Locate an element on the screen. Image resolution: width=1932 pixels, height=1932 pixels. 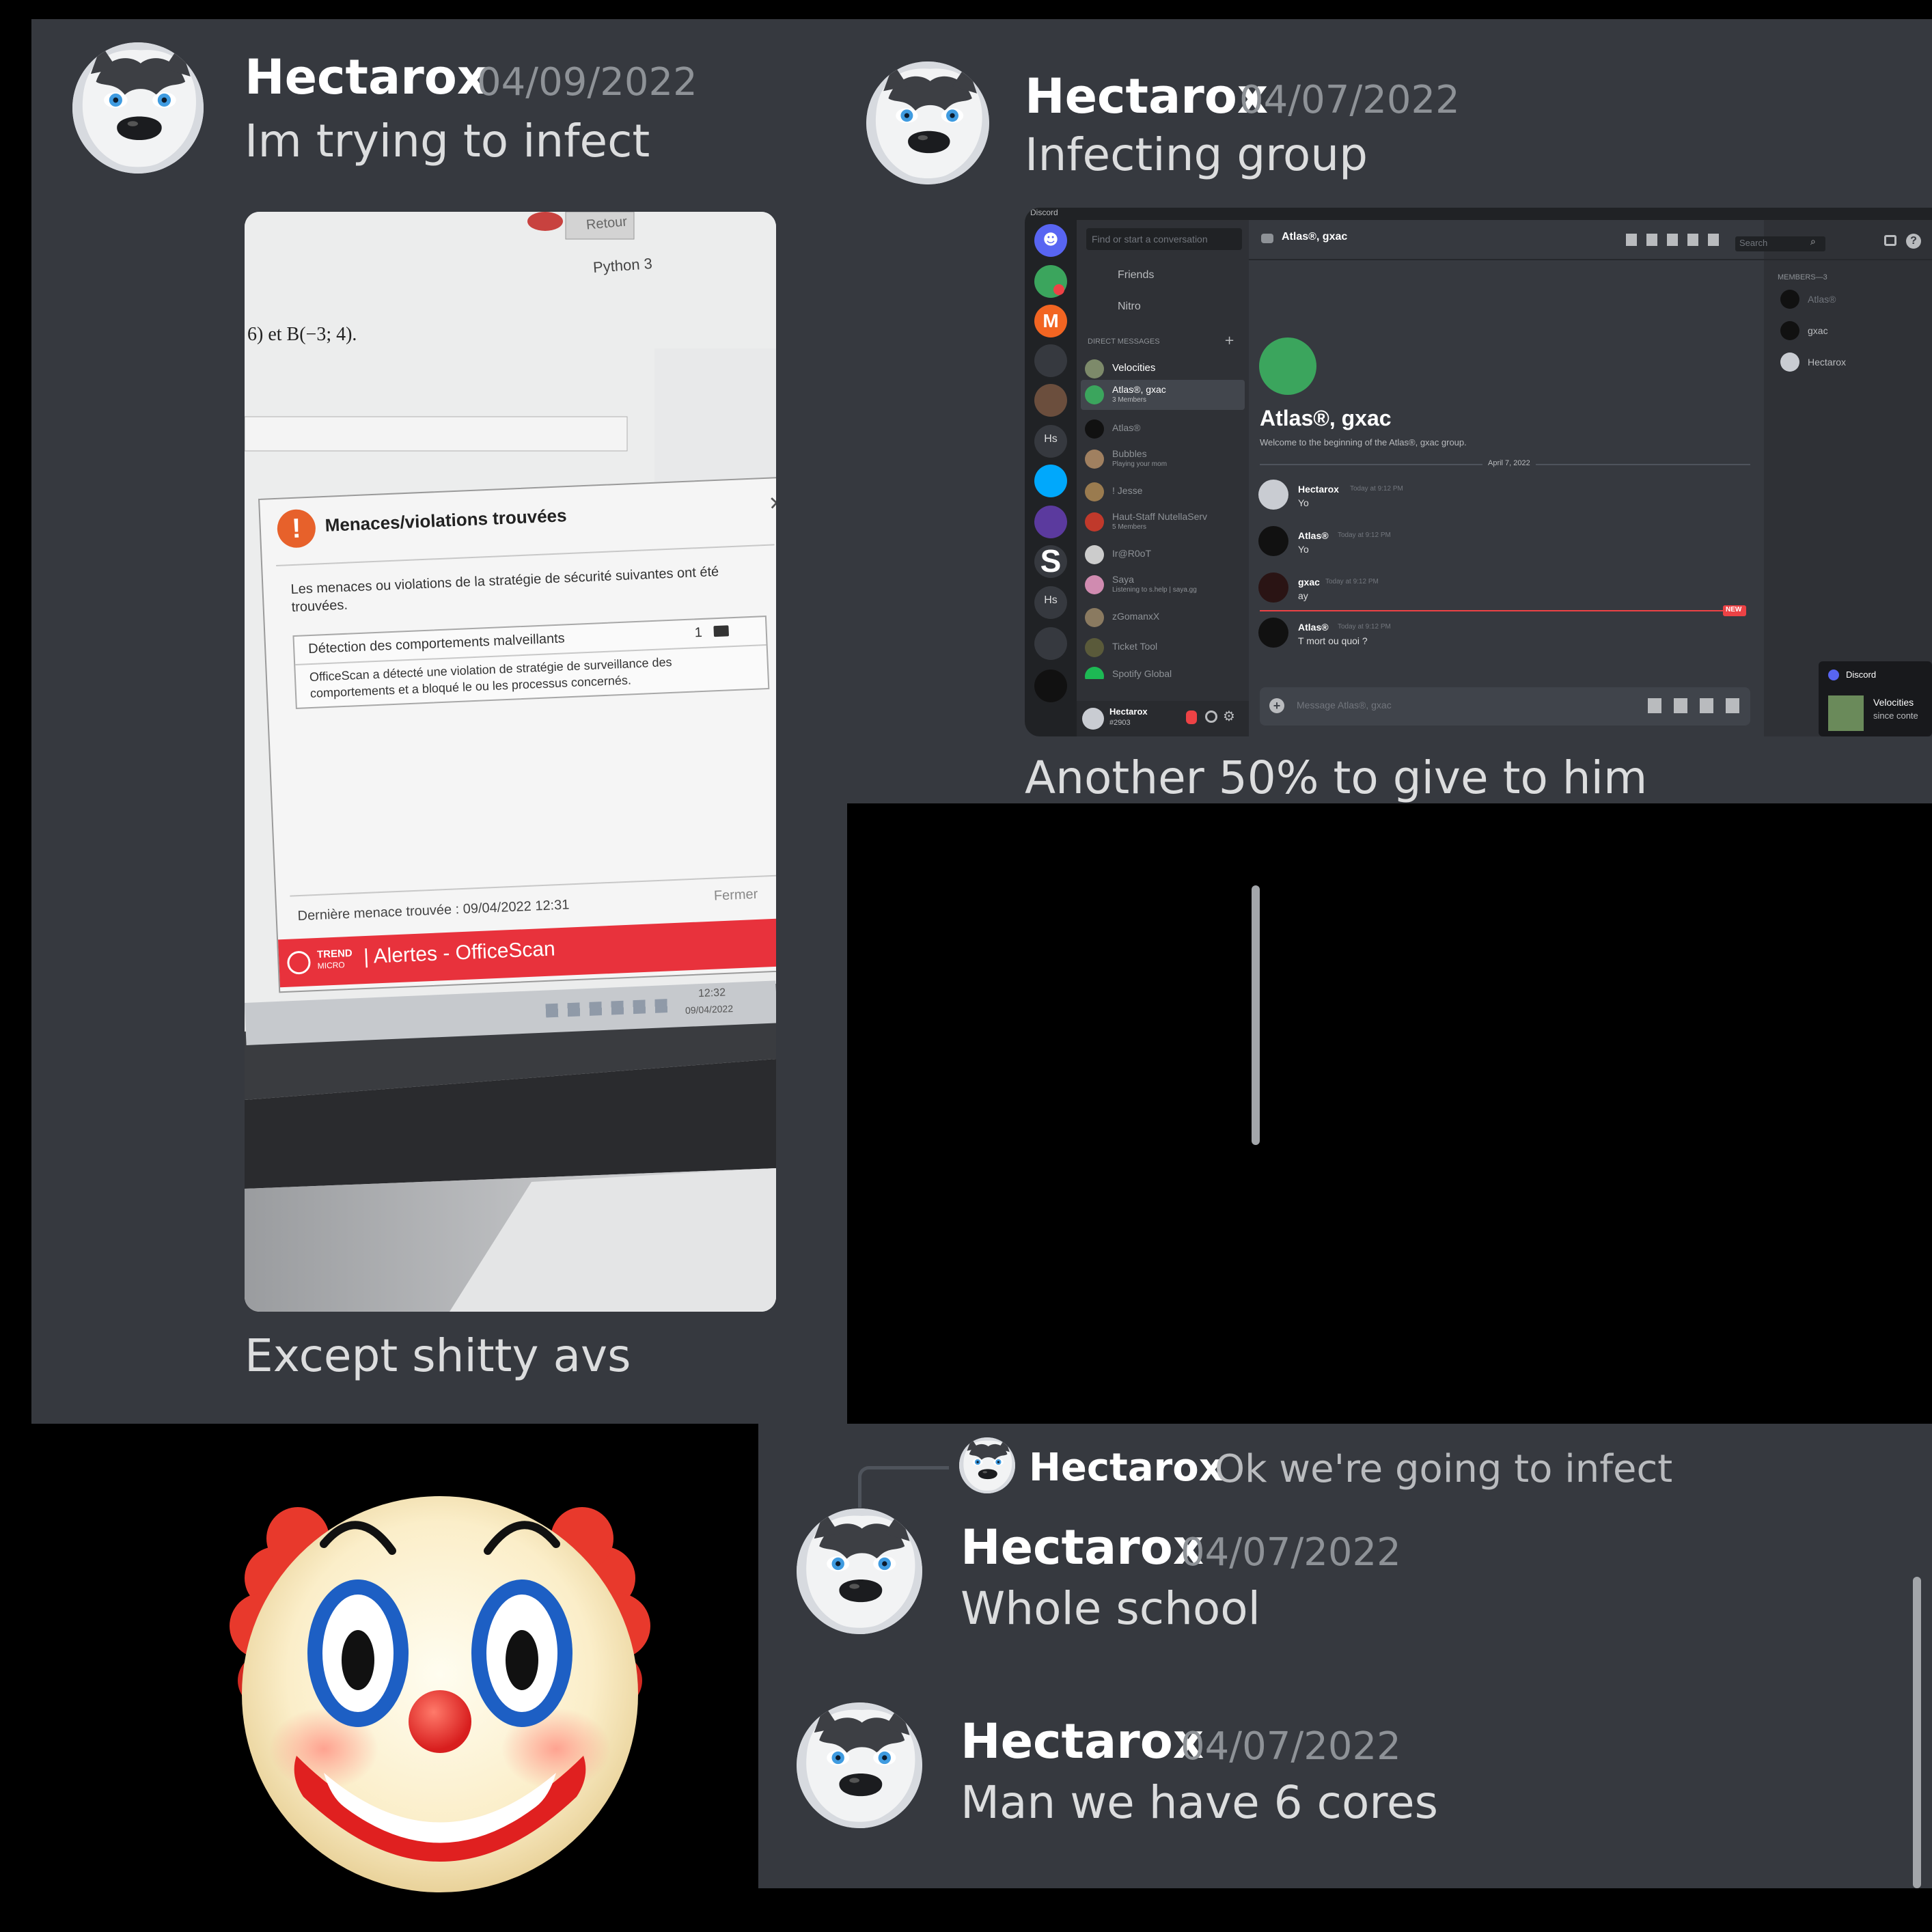
monero-server-icon: M is located at coordinates (1050, 321).